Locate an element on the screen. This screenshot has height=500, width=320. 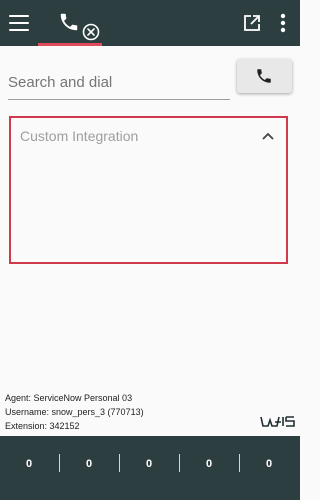
vertical-dots-icon is located at coordinates (283, 23).